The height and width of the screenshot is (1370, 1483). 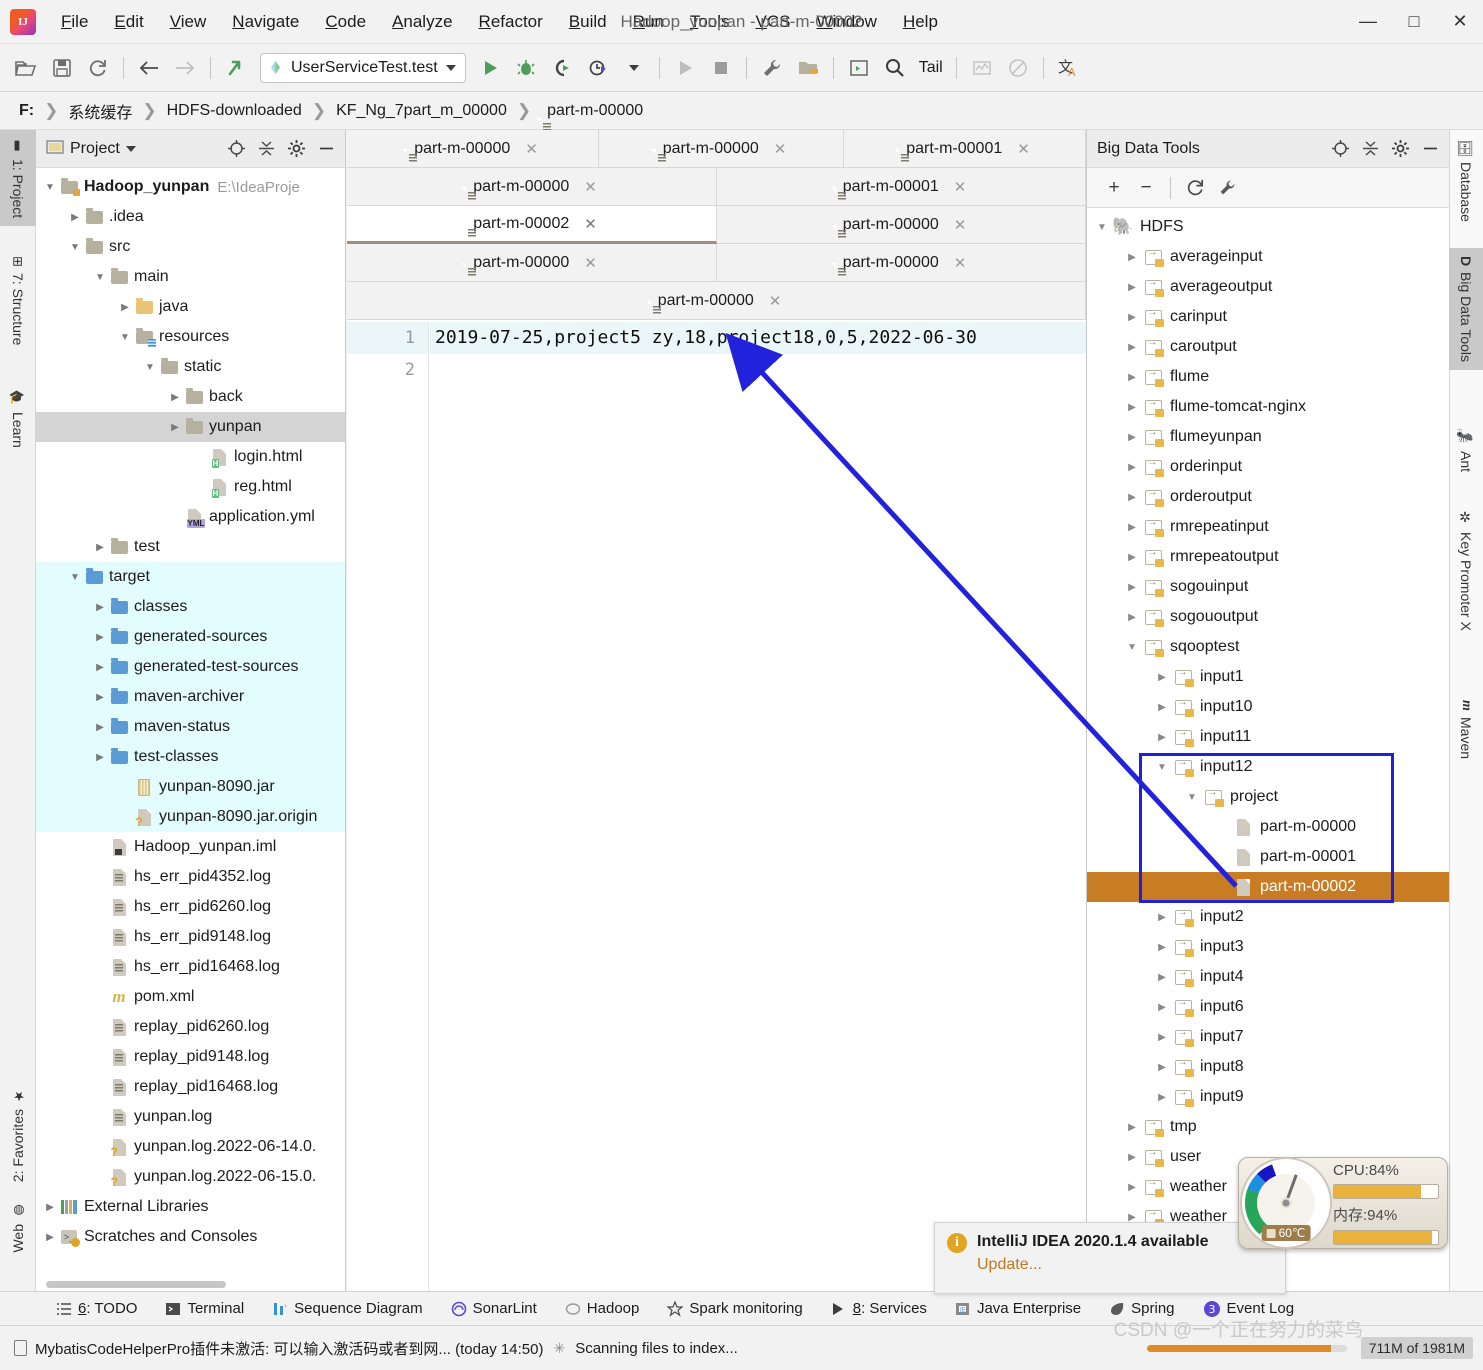 What do you see at coordinates (128, 22) in the screenshot?
I see `menu-item-edit: Edit` at bounding box center [128, 22].